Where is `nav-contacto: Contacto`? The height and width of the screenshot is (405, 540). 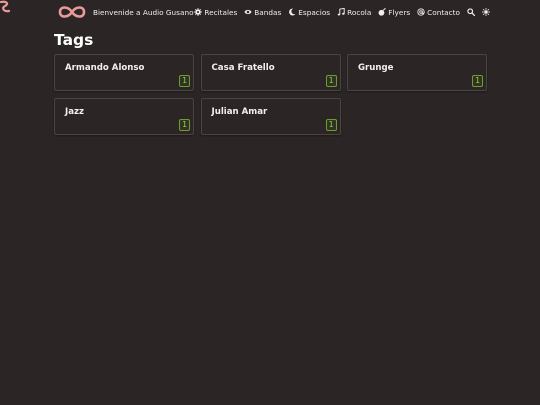 nav-contacto: Contacto is located at coordinates (438, 12).